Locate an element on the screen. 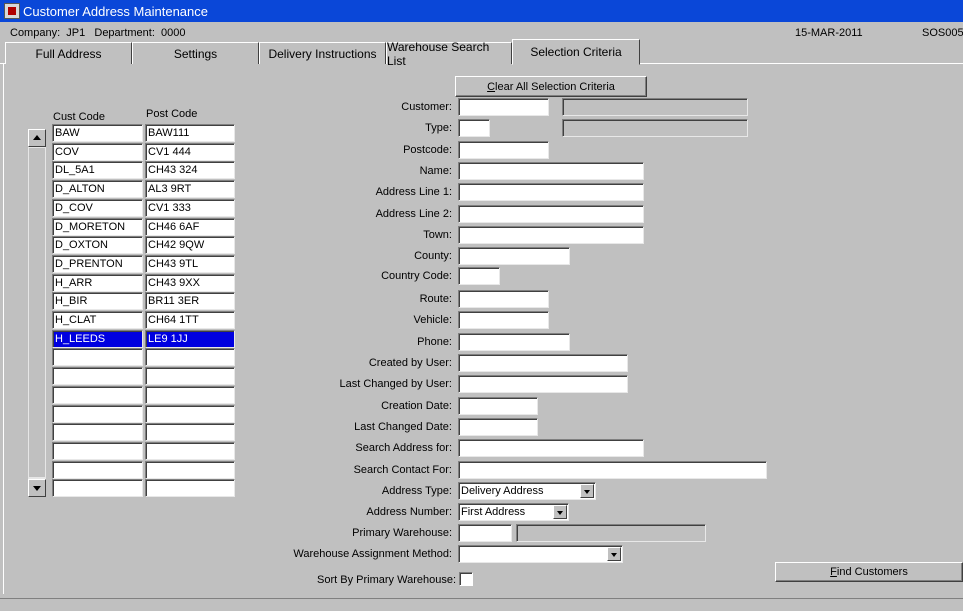 Image resolution: width=963 pixels, height=611 pixels. cust-code-cell: H_CLAT is located at coordinates (97, 320).